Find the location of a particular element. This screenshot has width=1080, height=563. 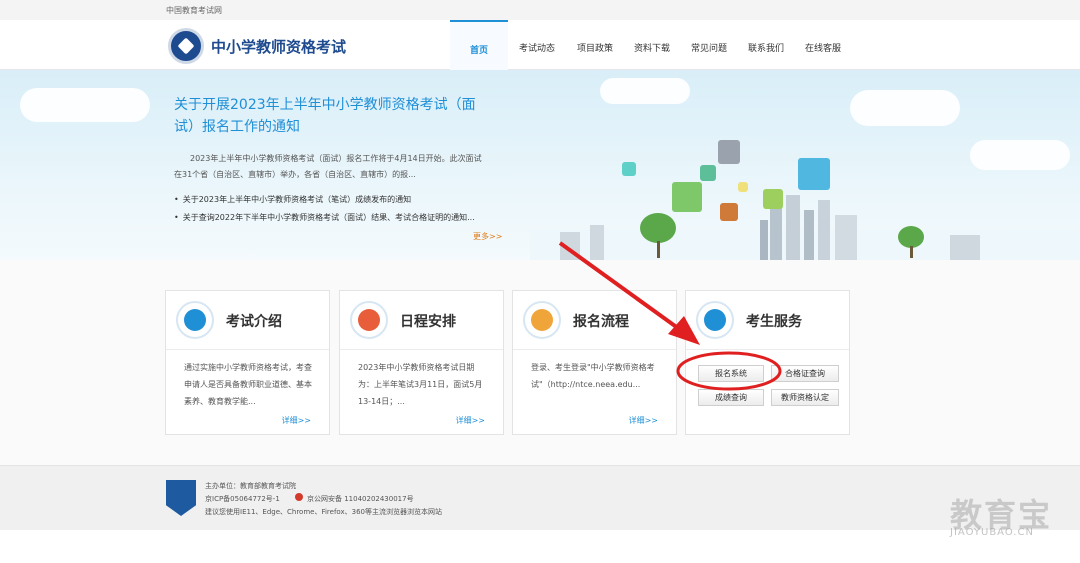

footer is located at coordinates (540, 497).